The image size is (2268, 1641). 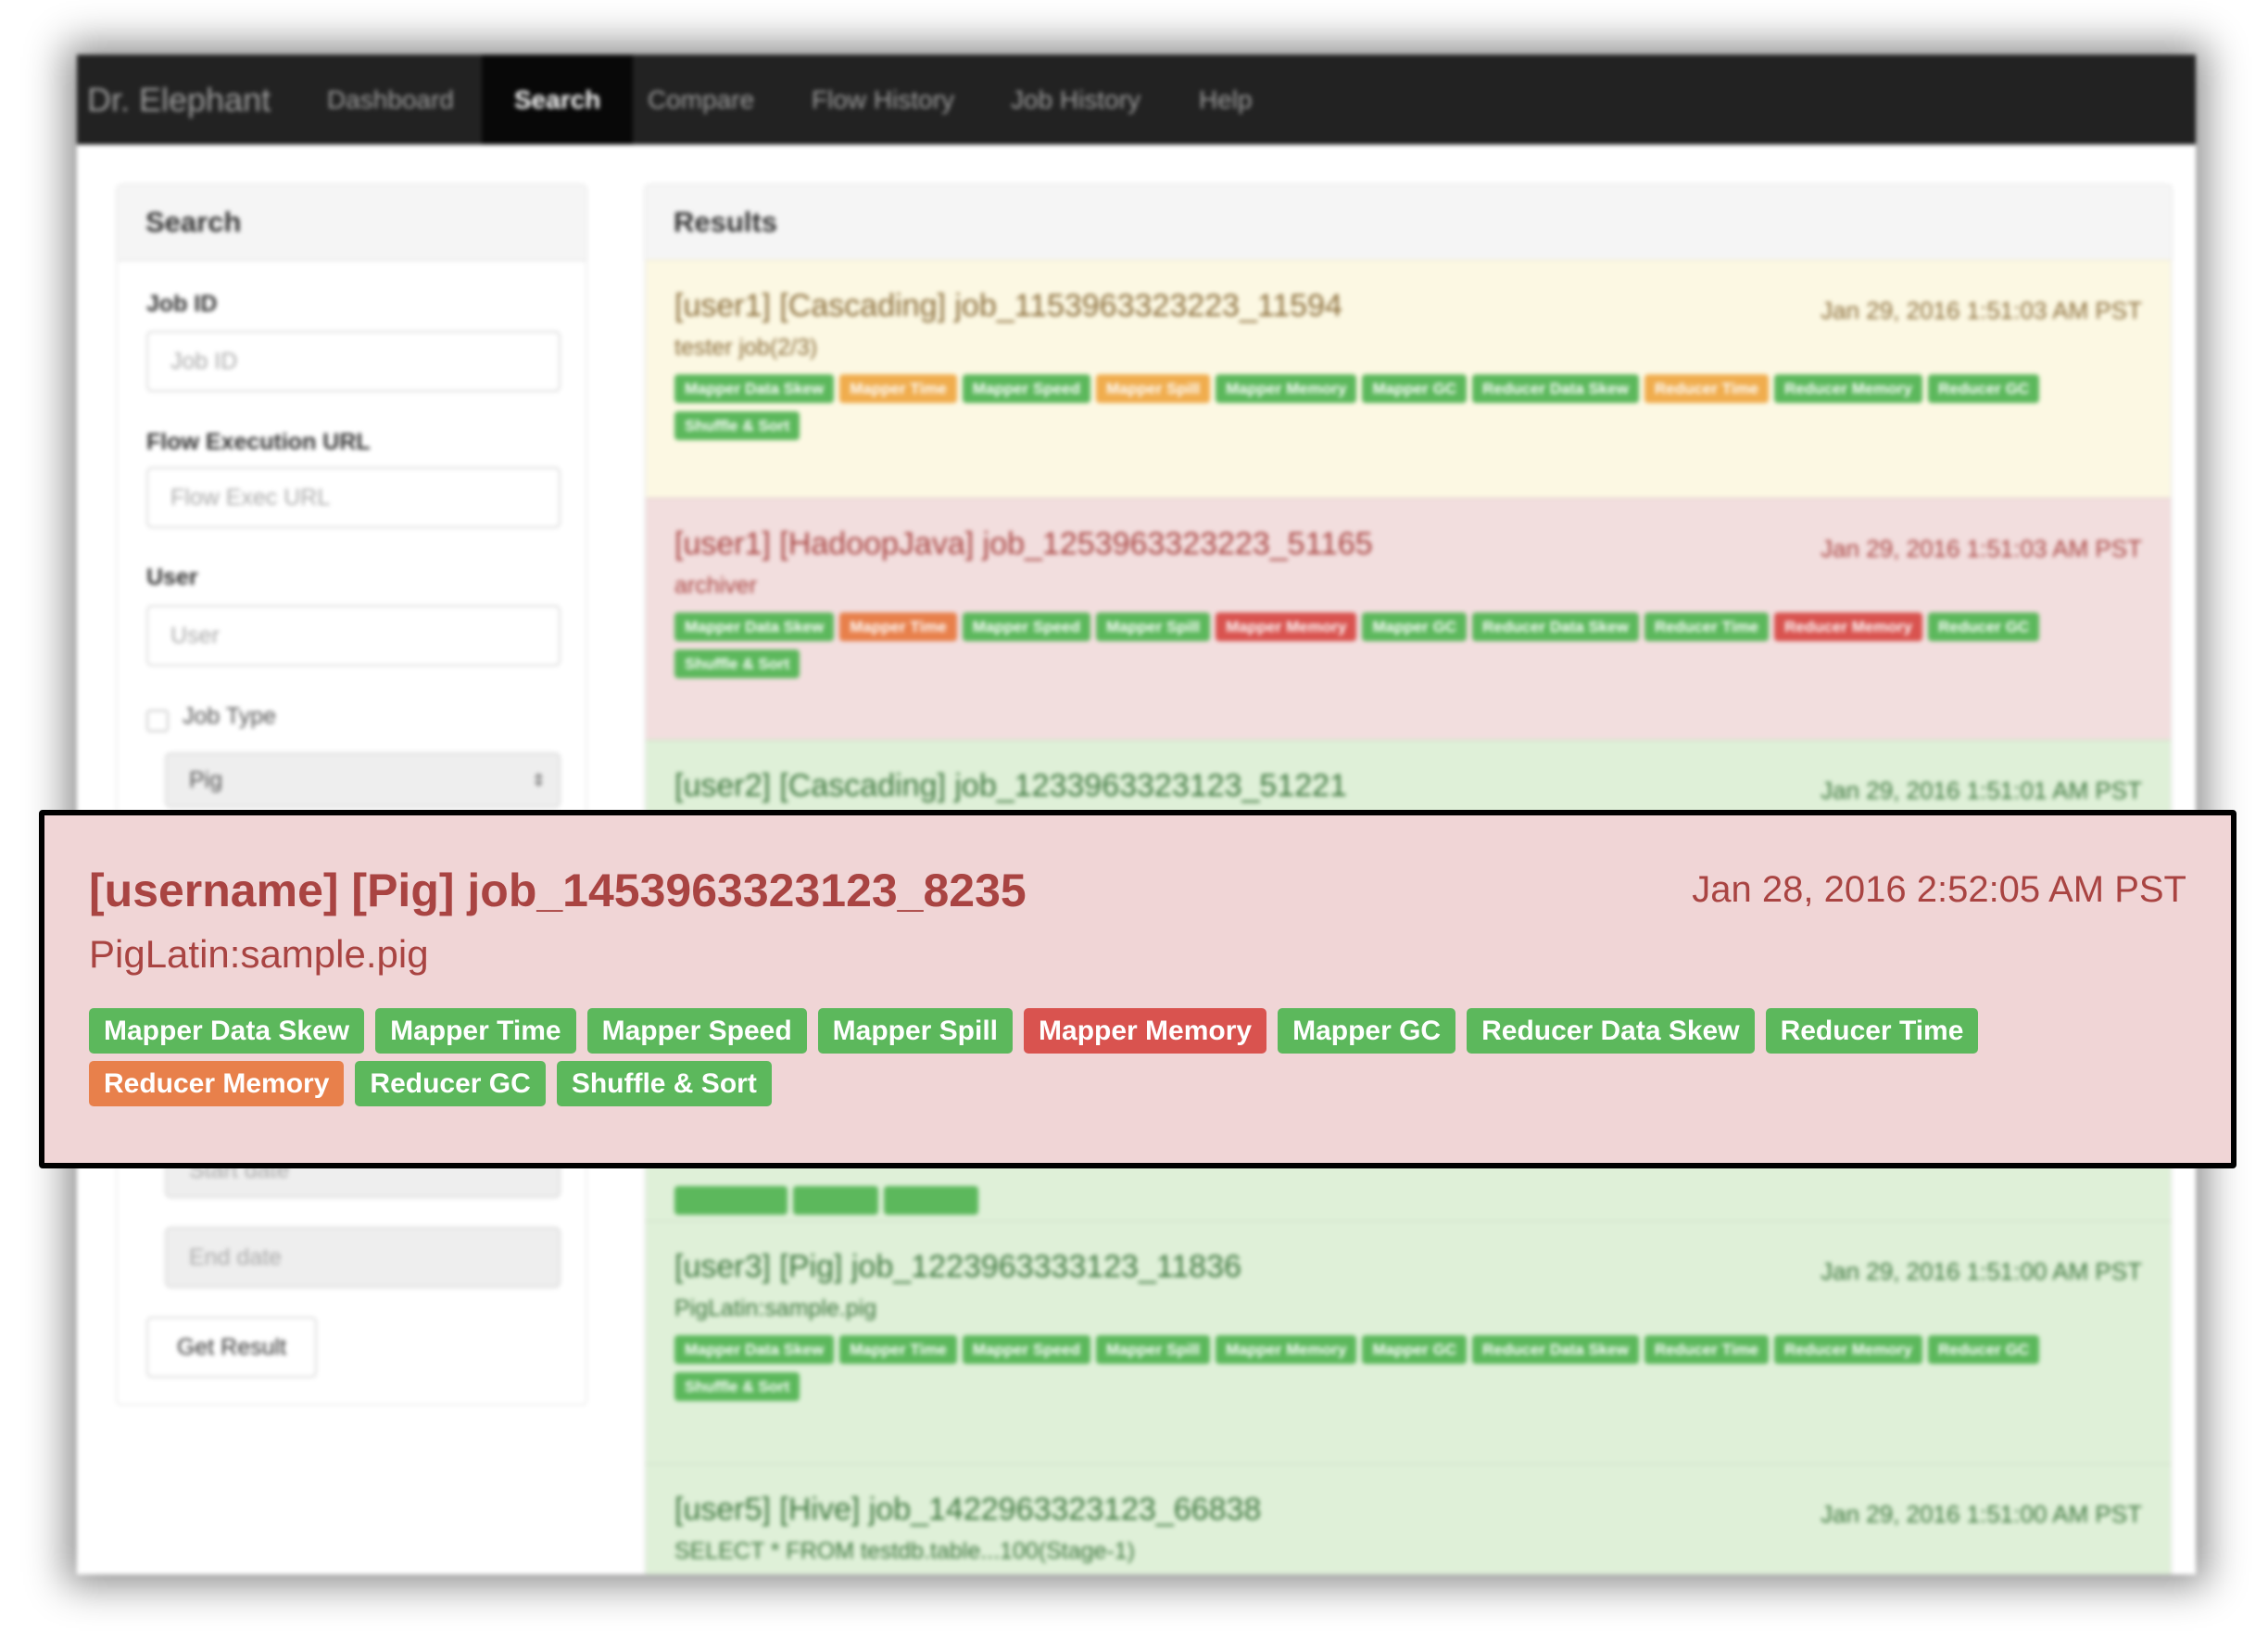 What do you see at coordinates (179, 100) in the screenshot?
I see `brand-logo: Dr. Elephant` at bounding box center [179, 100].